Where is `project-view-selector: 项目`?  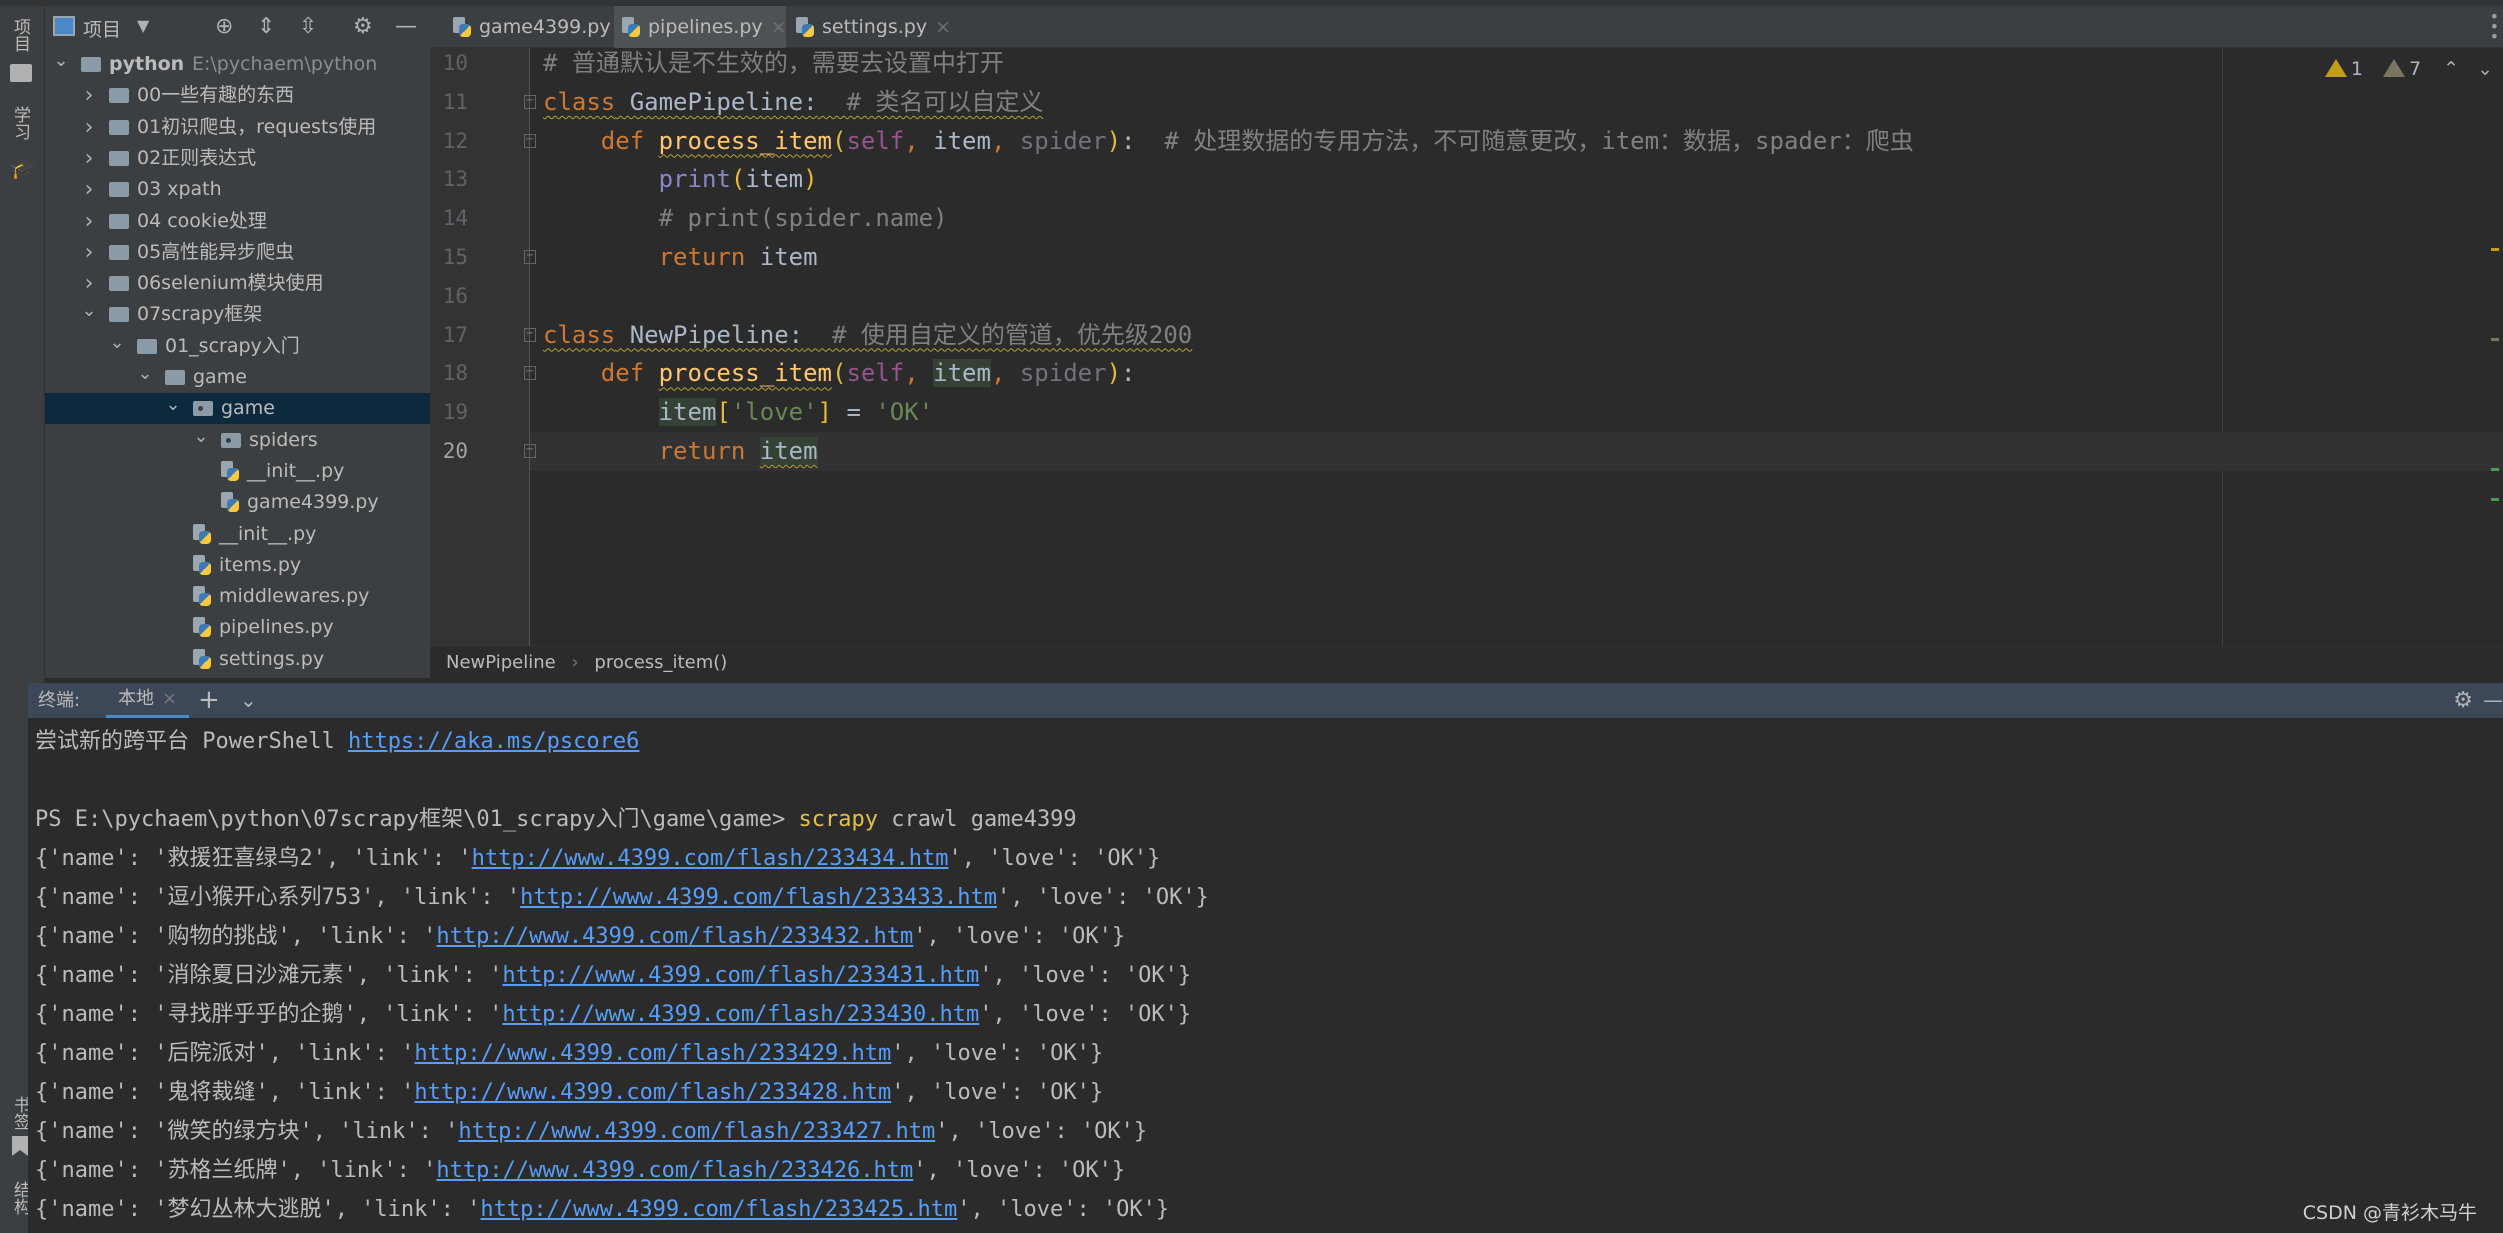
project-view-selector: 项目 is located at coordinates (102, 28).